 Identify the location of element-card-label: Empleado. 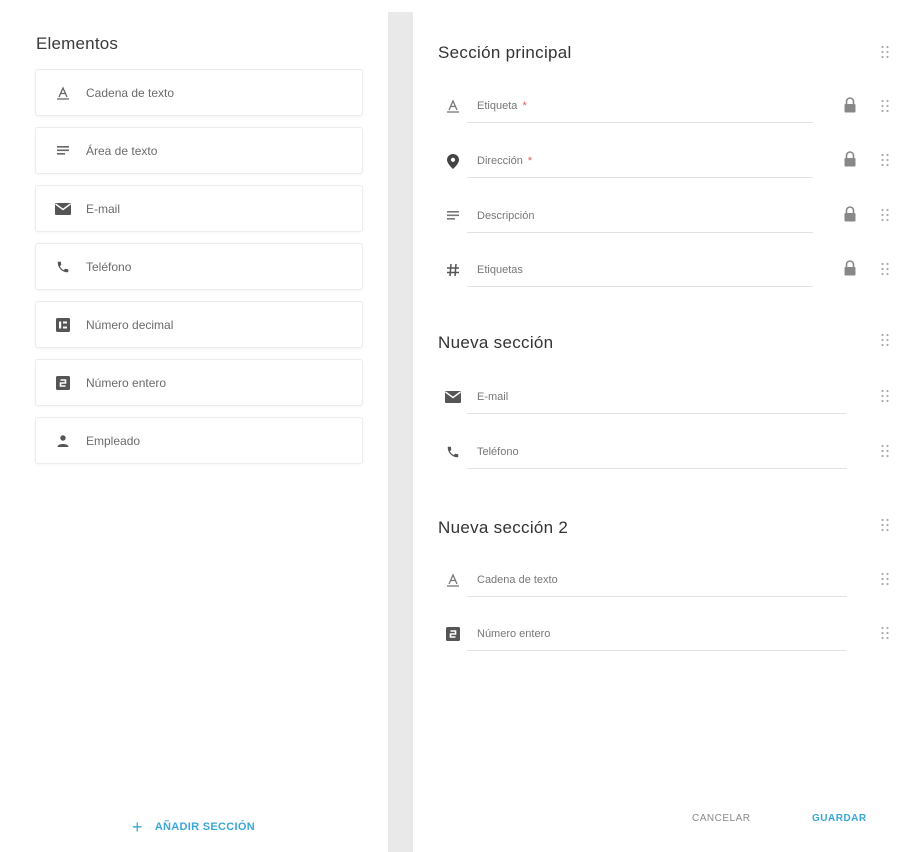
(113, 440).